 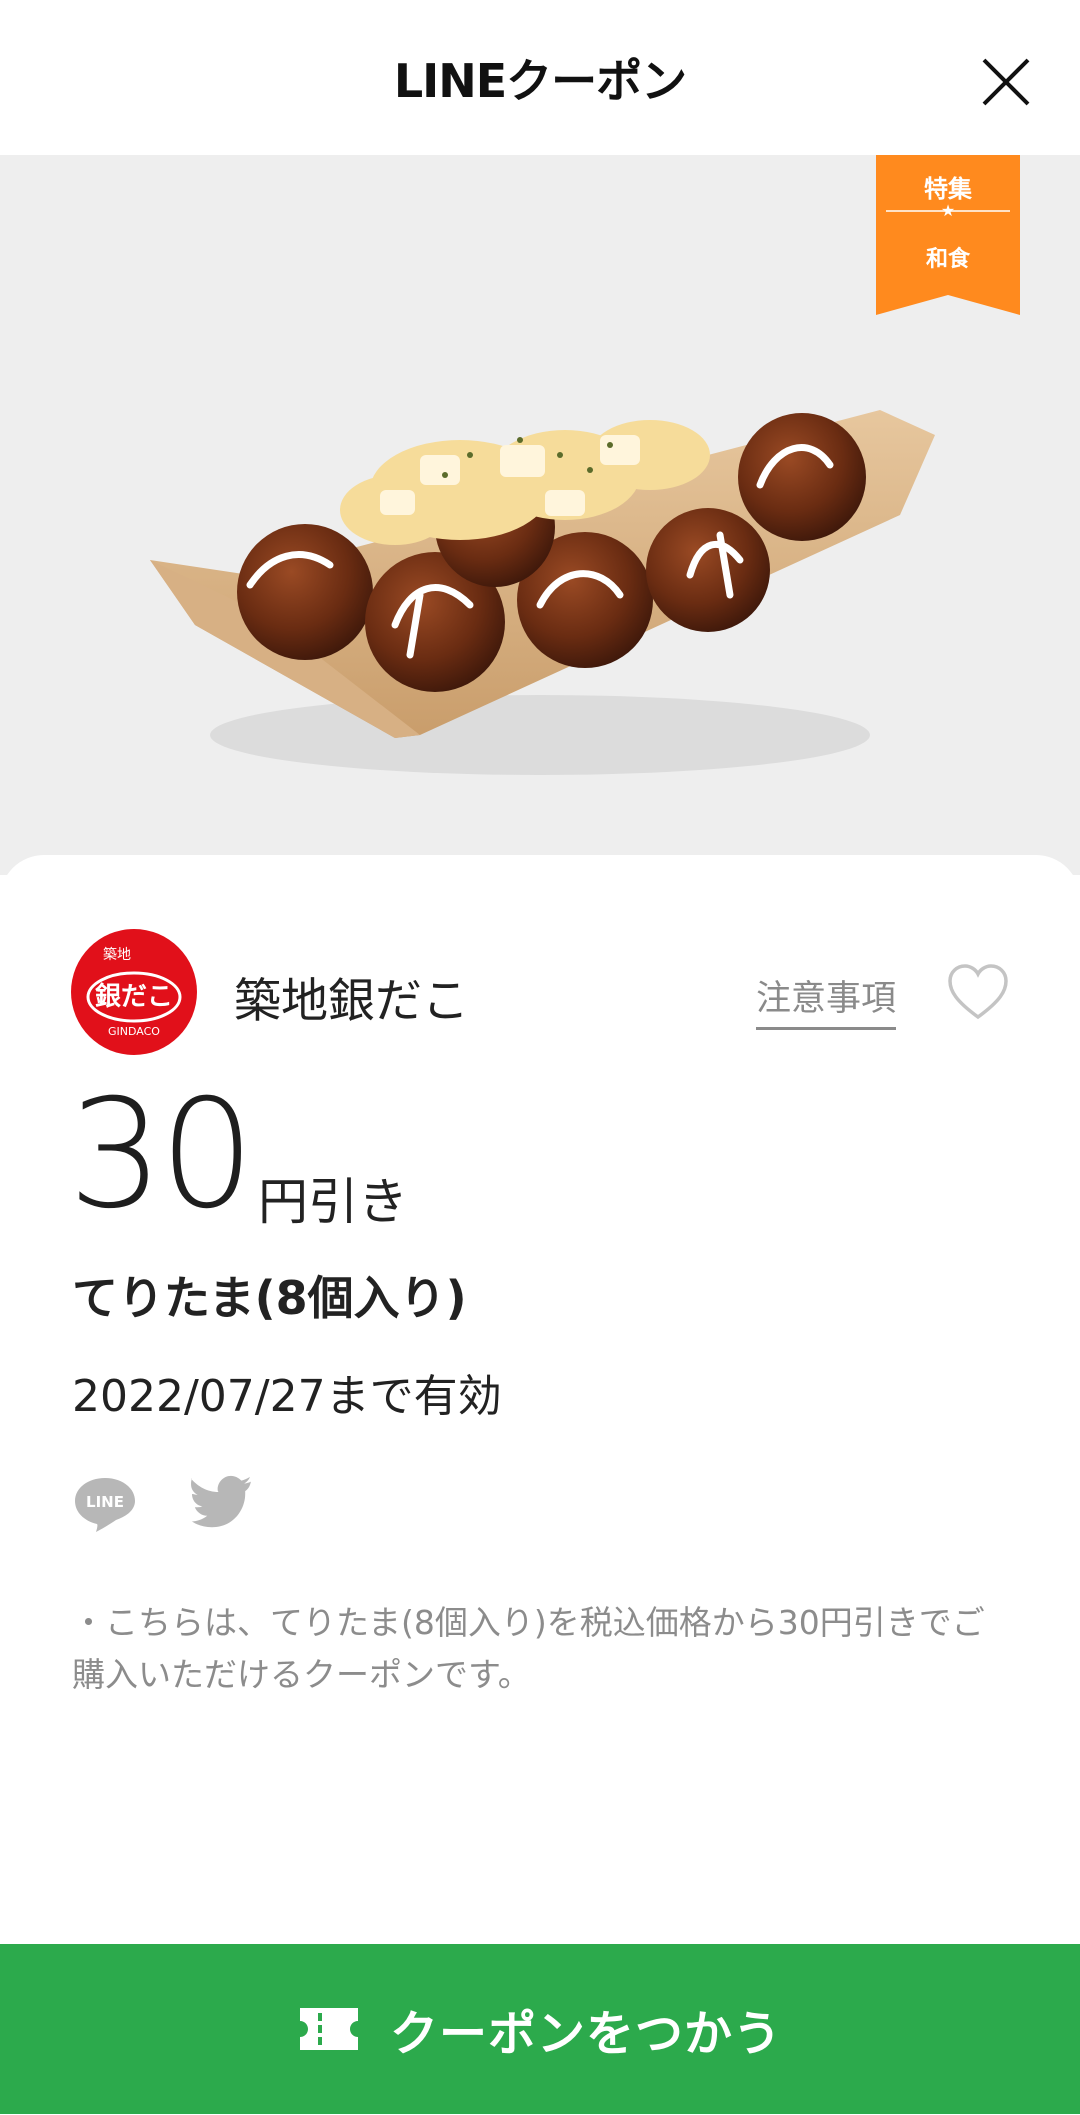 I want to click on ribbon-feature-label: 特集, so click(x=948, y=189).